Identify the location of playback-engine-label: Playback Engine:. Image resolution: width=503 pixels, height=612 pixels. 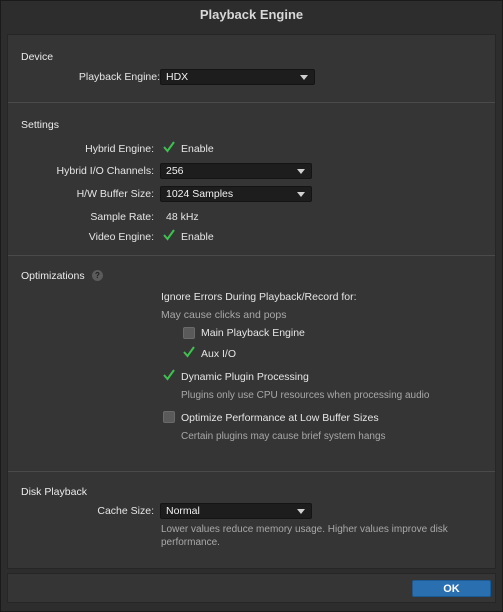
(119, 77).